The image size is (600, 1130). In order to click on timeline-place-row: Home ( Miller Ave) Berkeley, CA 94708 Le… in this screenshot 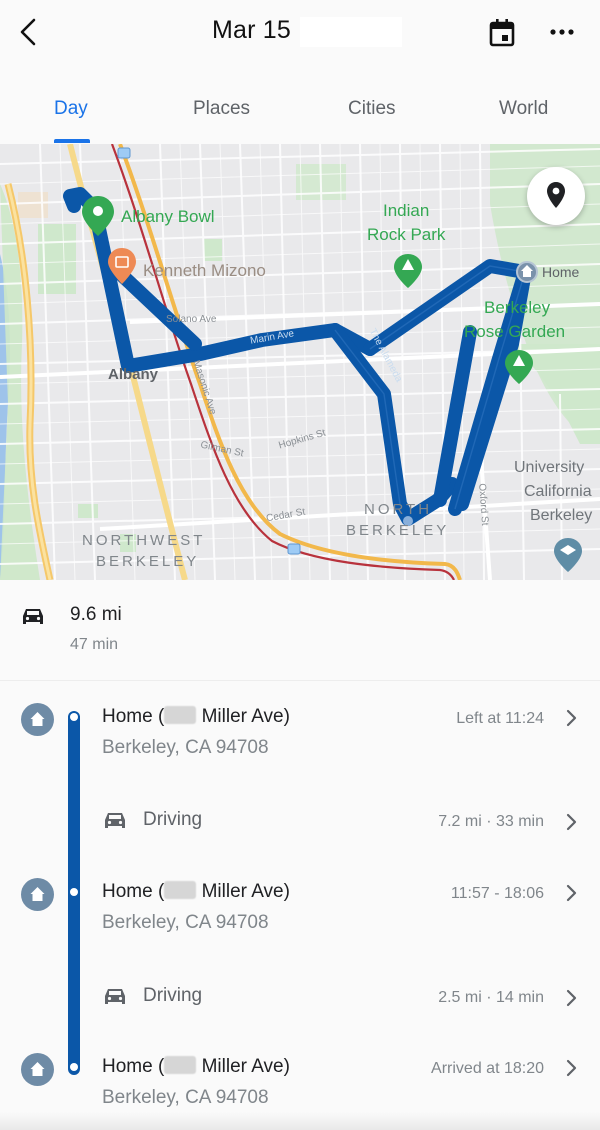, I will do `click(300, 736)`.